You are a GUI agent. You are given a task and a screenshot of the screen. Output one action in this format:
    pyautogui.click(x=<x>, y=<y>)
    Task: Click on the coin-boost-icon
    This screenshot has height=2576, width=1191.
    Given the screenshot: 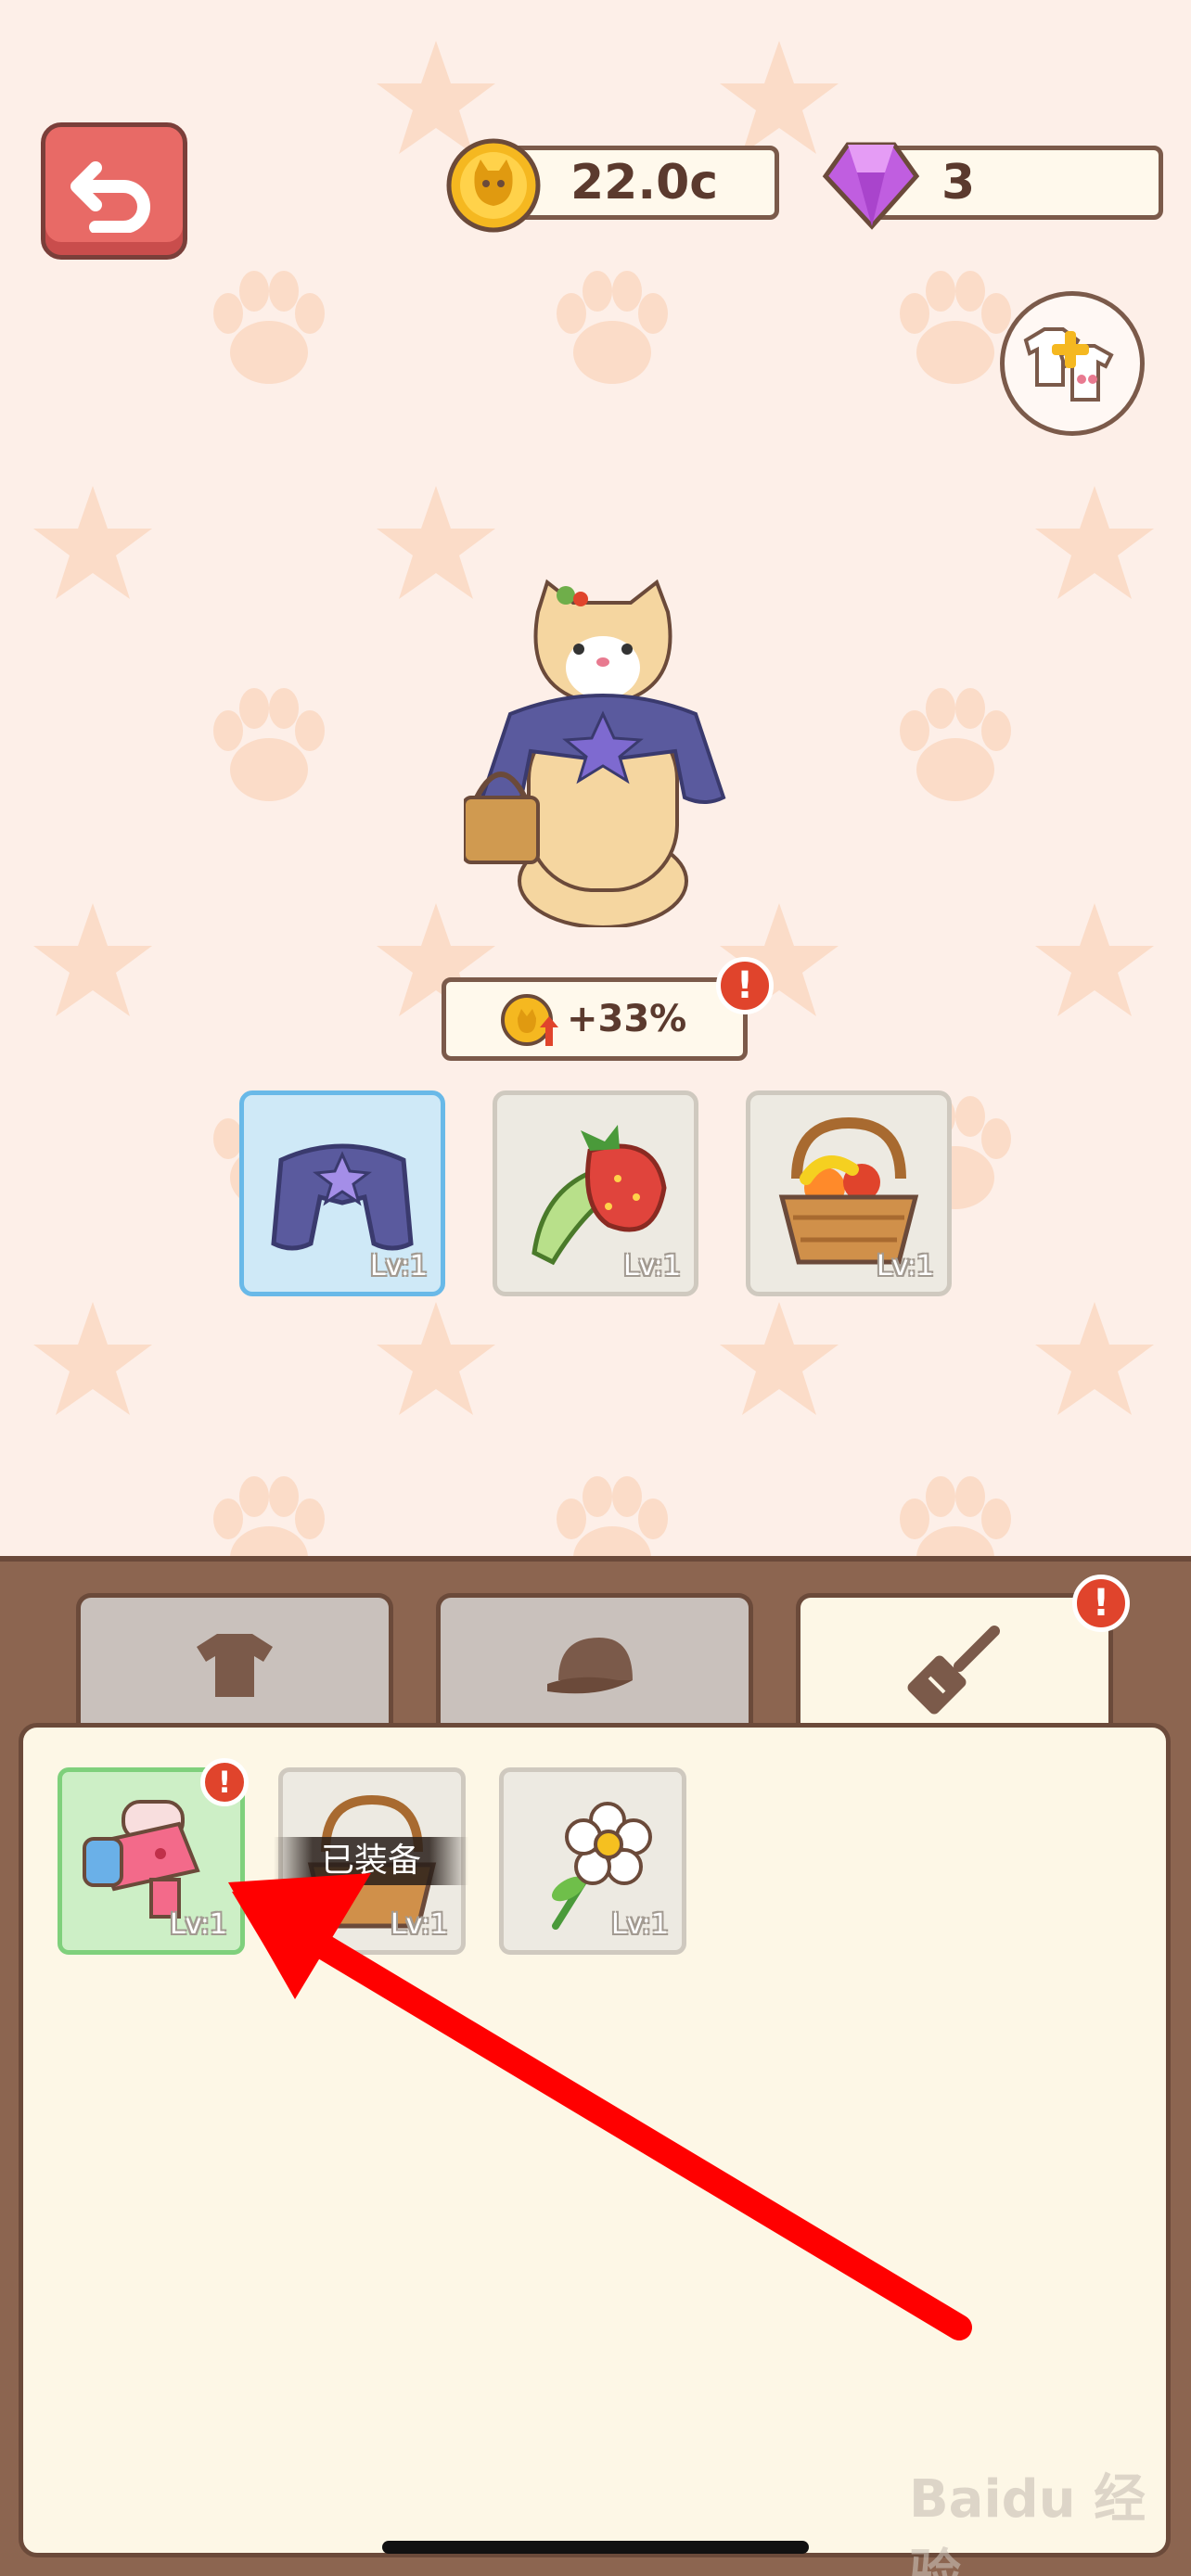 What is the action you would take?
    pyautogui.click(x=529, y=1020)
    